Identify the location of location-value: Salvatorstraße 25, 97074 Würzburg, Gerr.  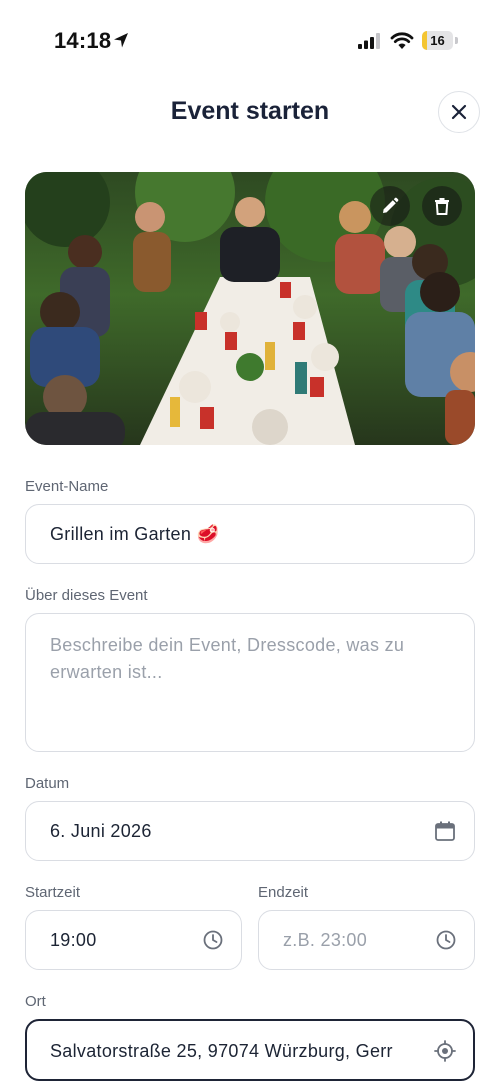
(221, 1051).